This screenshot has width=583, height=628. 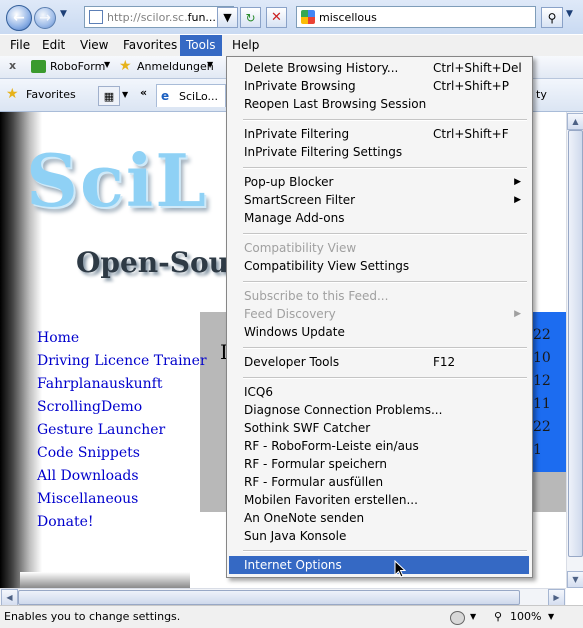 I want to click on menu-edit: Edit, so click(x=53, y=45).